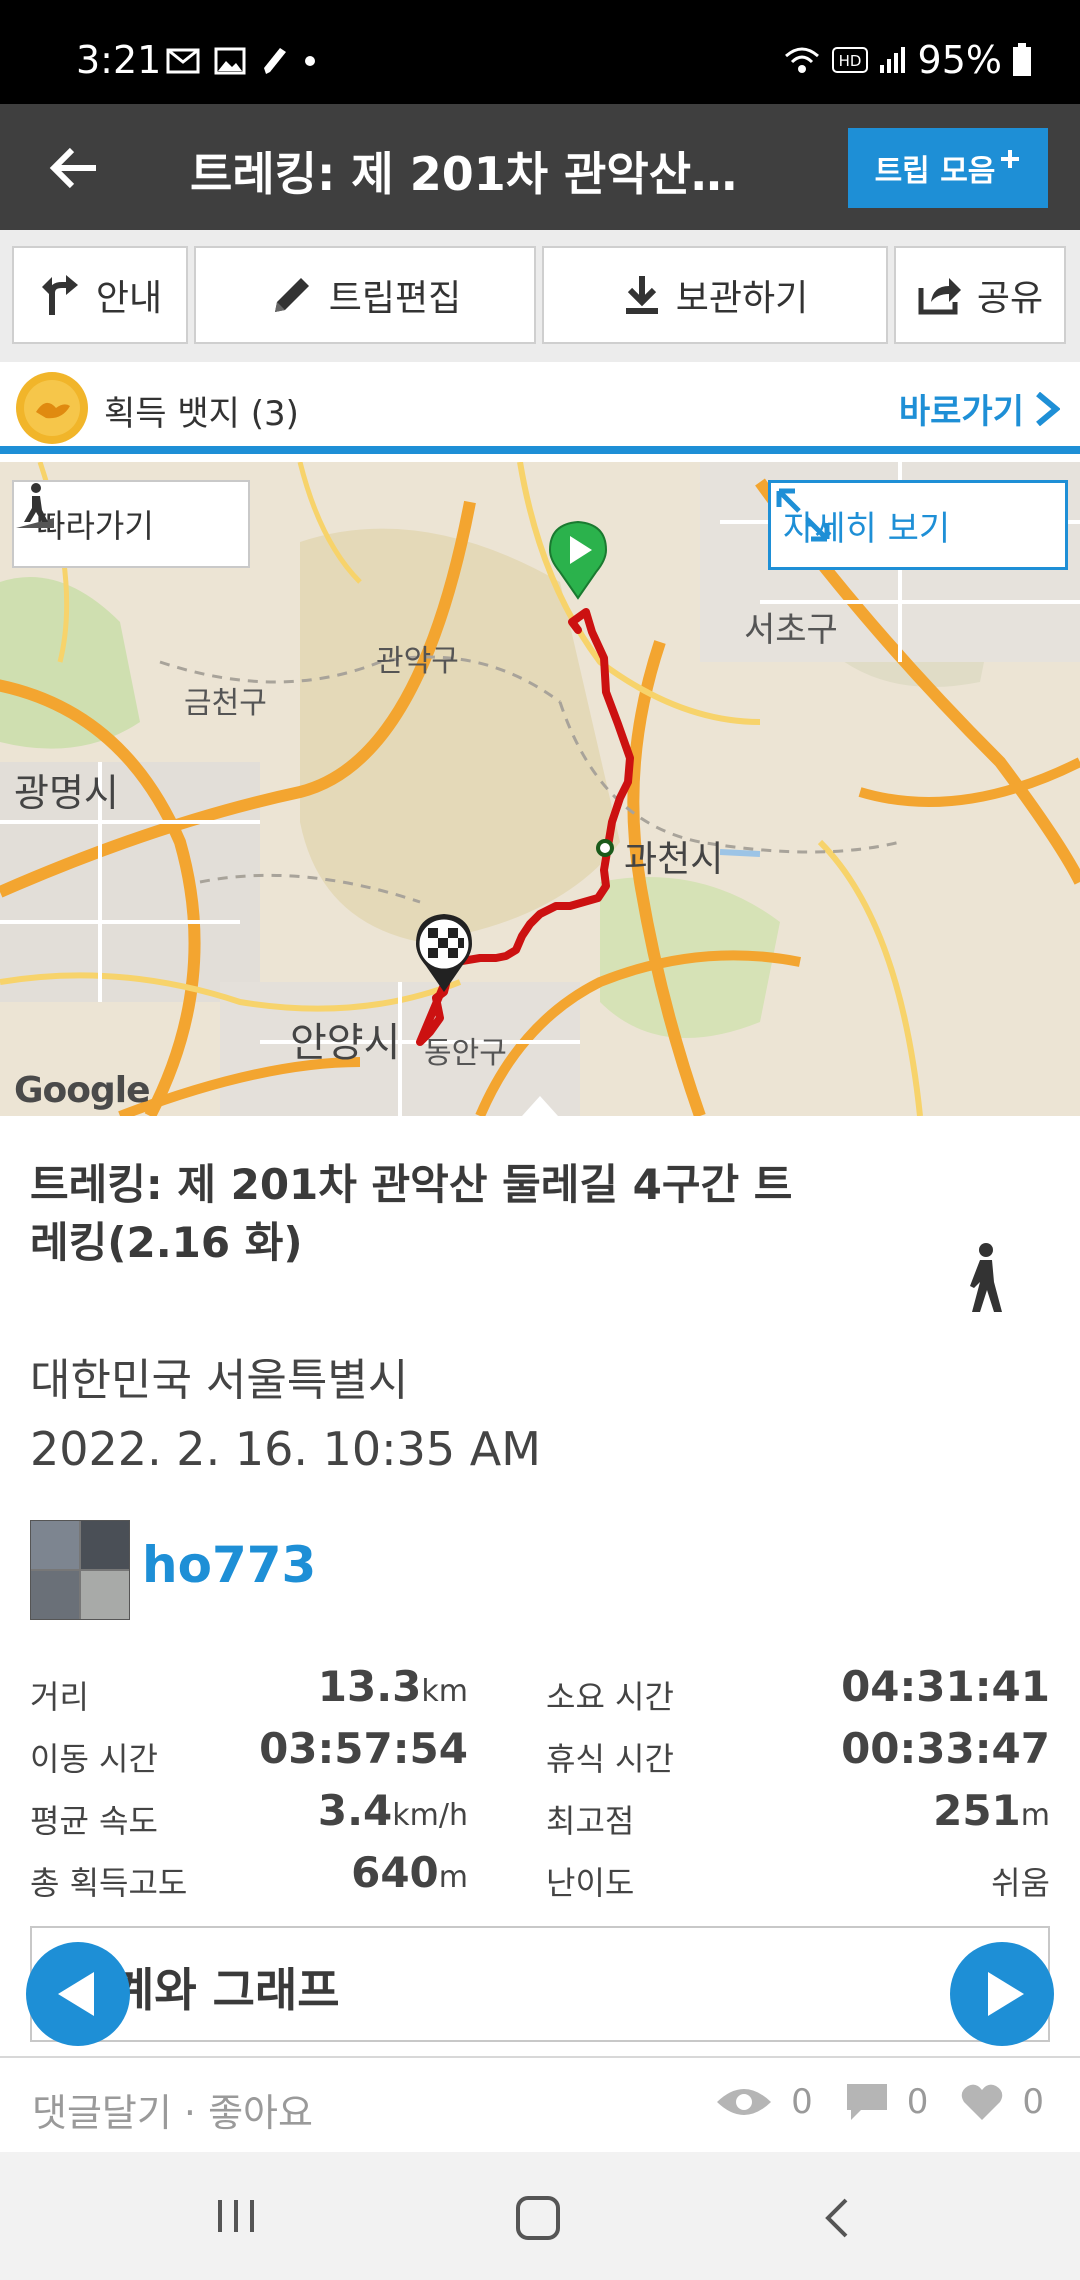 The height and width of the screenshot is (2280, 1080). I want to click on comment-count: 0, so click(917, 2102).